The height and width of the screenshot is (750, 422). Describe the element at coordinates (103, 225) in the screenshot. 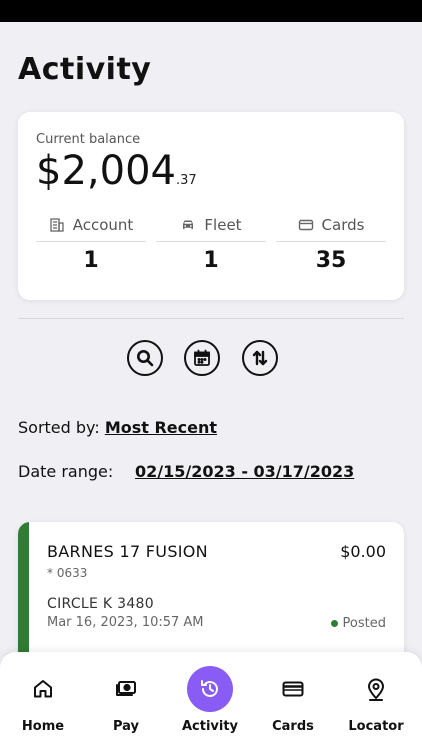

I see `stat-label: Account` at that location.